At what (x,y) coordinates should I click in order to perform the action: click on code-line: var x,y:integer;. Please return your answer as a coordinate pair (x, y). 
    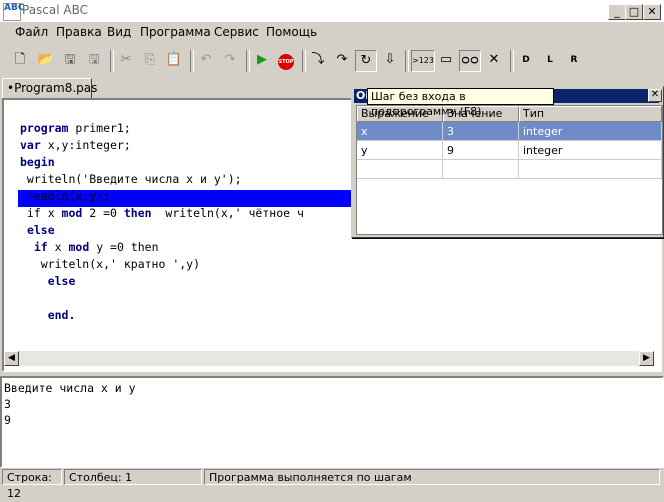
    Looking at the image, I should click on (75, 145).